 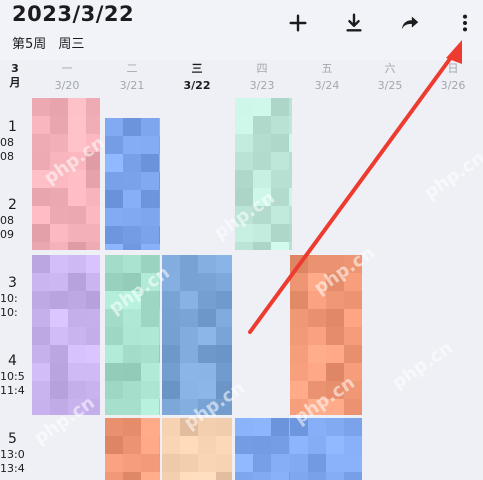 I want to click on day-column-header-tue: 二 3/21, so click(x=132, y=78).